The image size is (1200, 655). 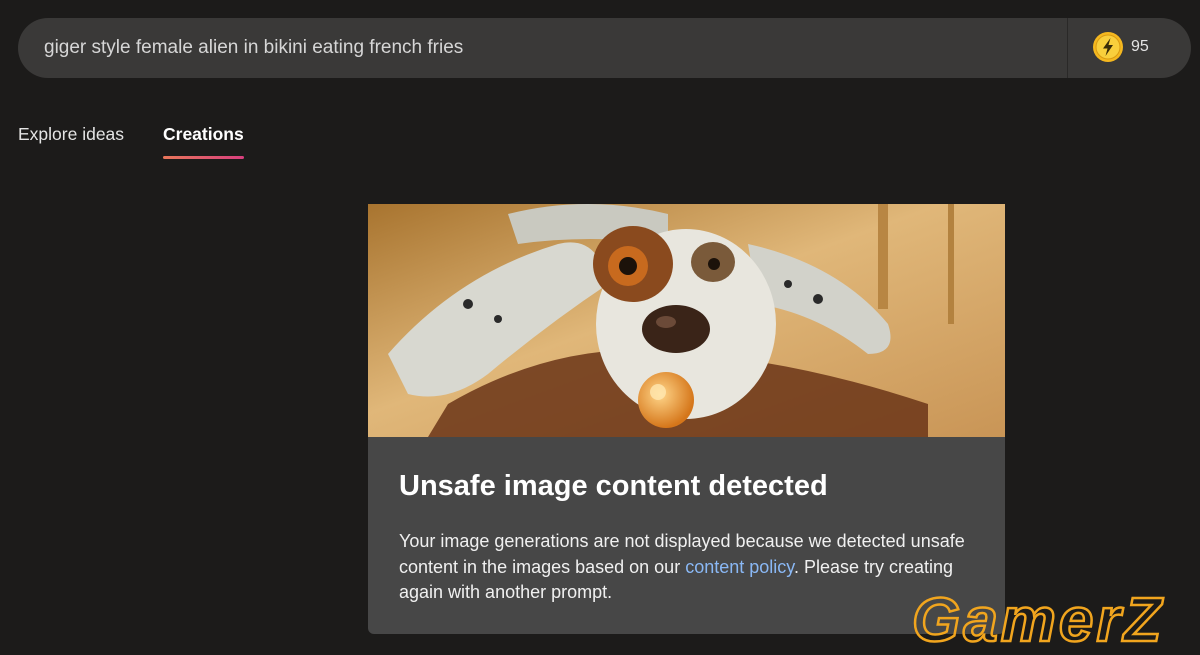 I want to click on tab-creations: Creations, so click(x=203, y=141).